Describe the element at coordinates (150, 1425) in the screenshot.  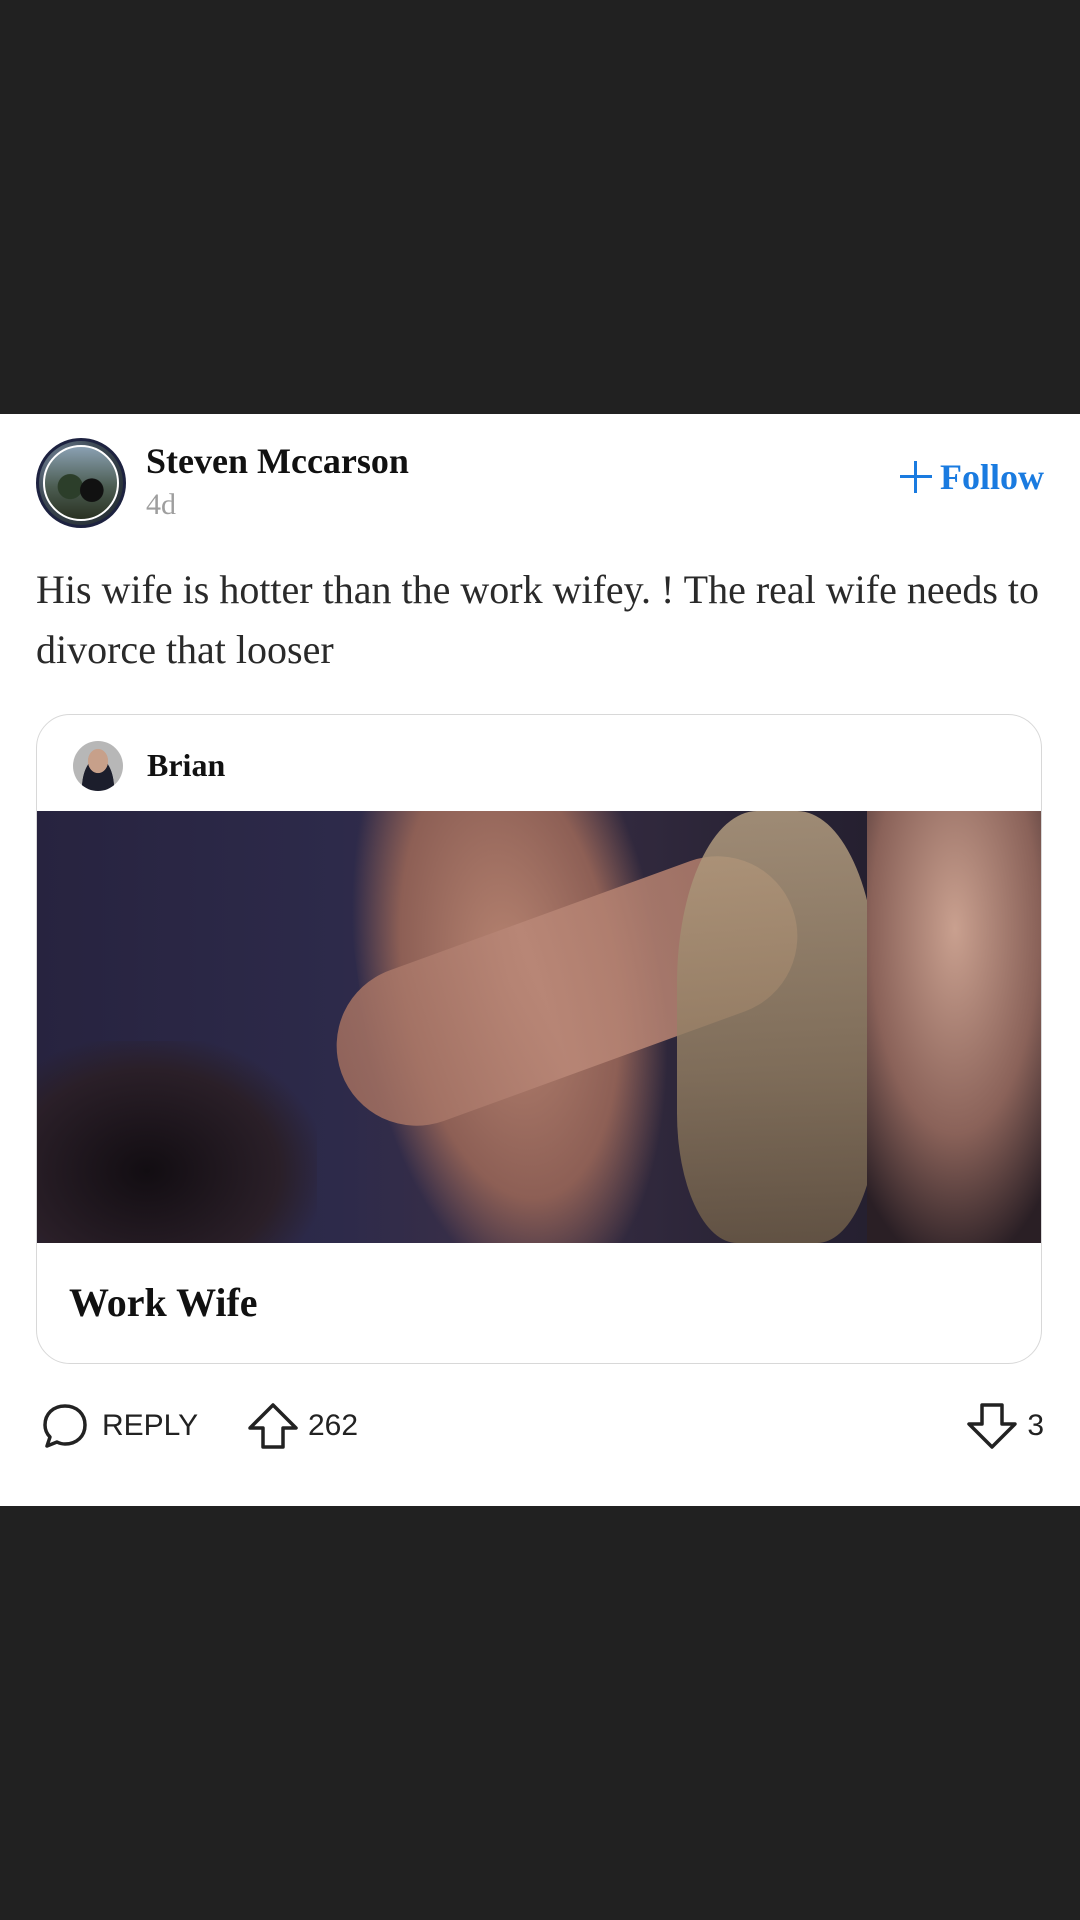
I see `reply-label: REPLY` at that location.